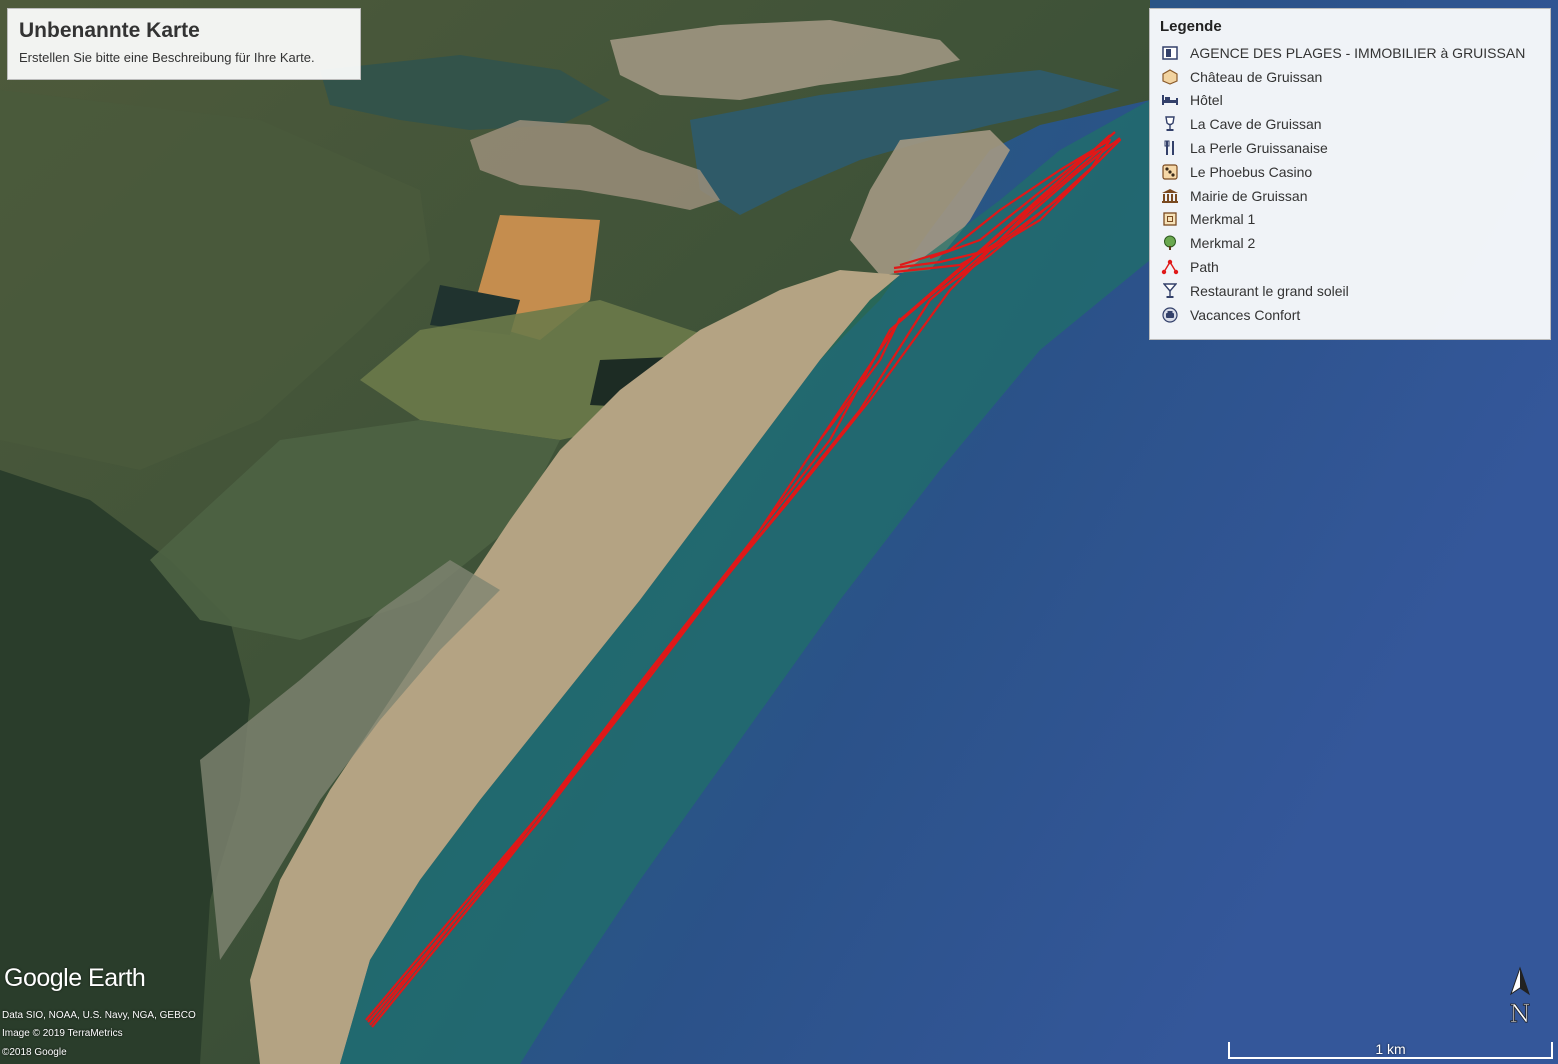  Describe the element at coordinates (1256, 76) in the screenshot. I see `legend-item-label: Château de Gruissan` at that location.